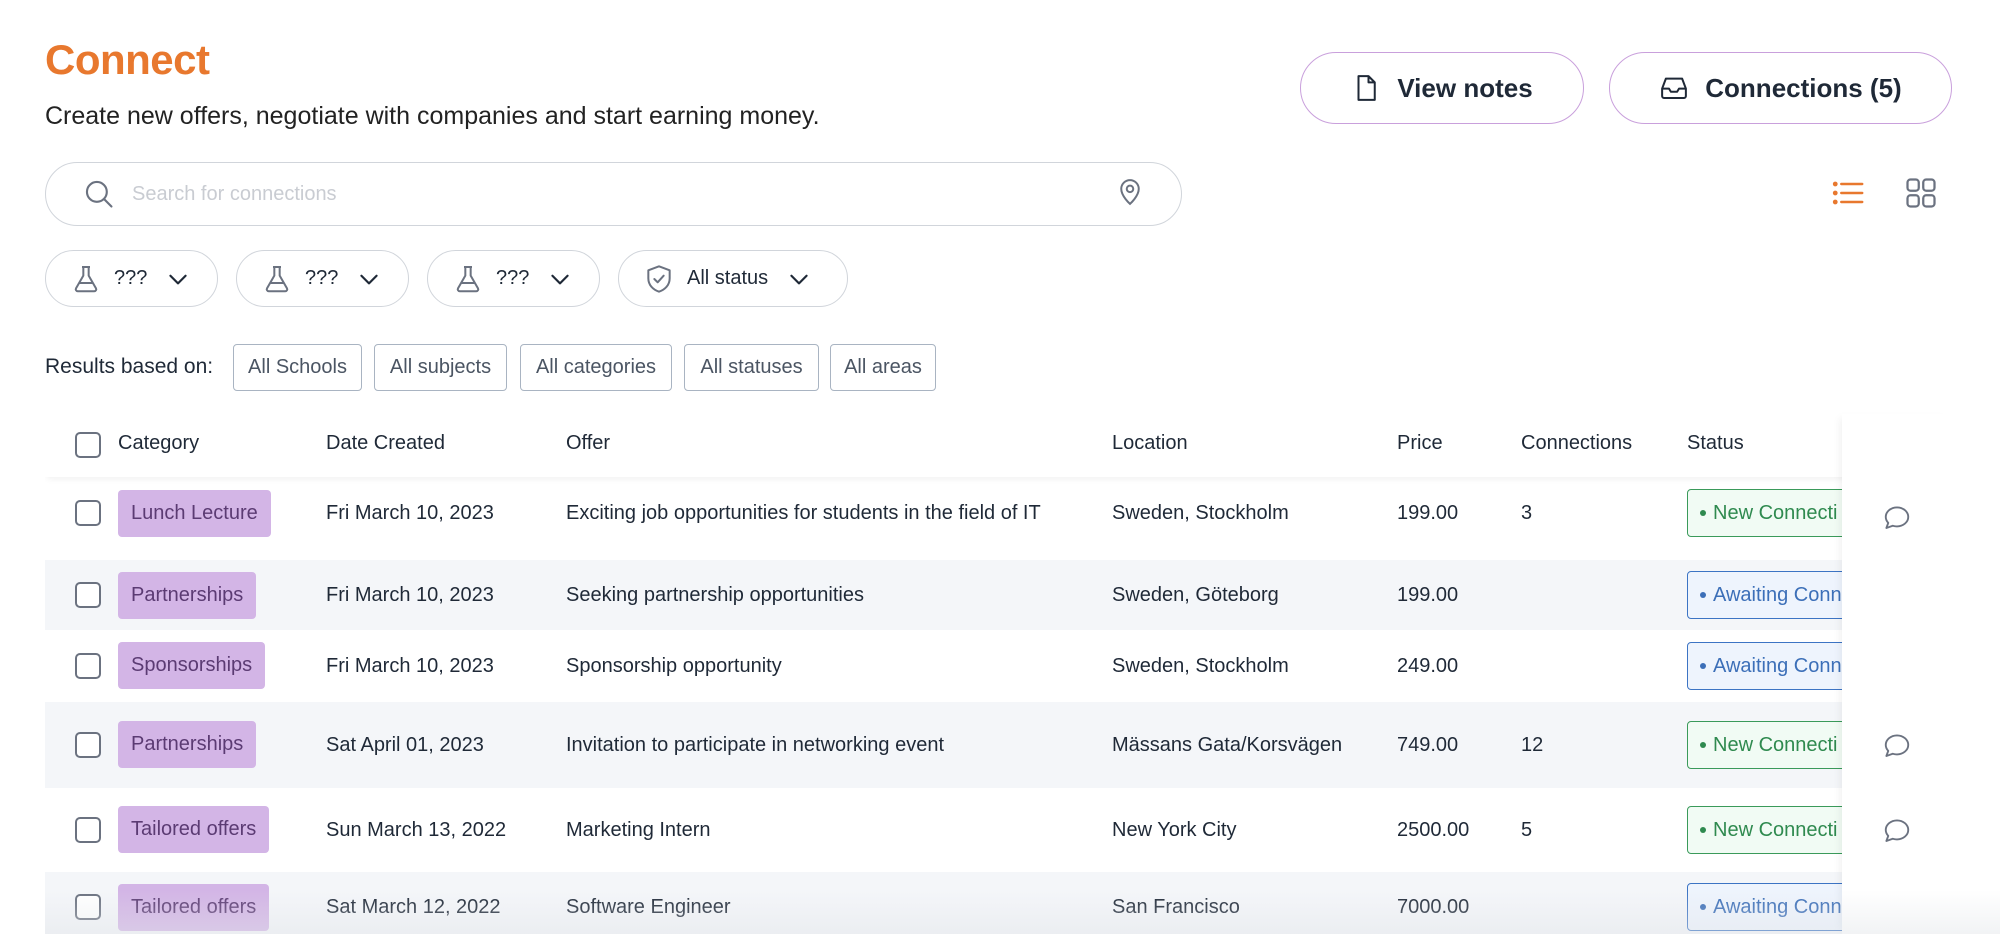  What do you see at coordinates (1176, 907) in the screenshot?
I see `location-cell: San Francisco` at bounding box center [1176, 907].